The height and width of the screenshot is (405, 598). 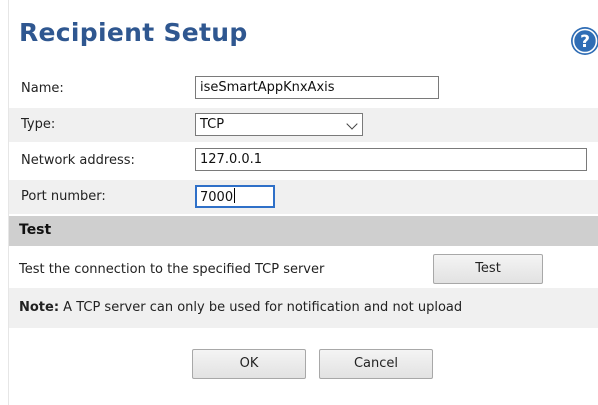 What do you see at coordinates (267, 87) in the screenshot?
I see `name-input-value: iseSmartAppKnxAxis` at bounding box center [267, 87].